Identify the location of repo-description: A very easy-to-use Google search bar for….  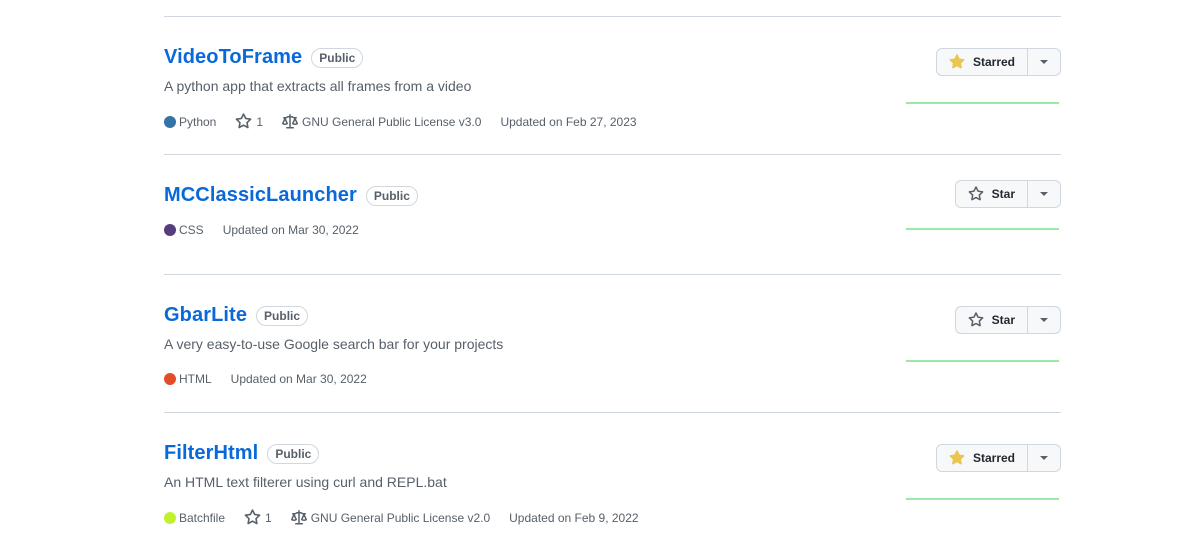
(334, 344).